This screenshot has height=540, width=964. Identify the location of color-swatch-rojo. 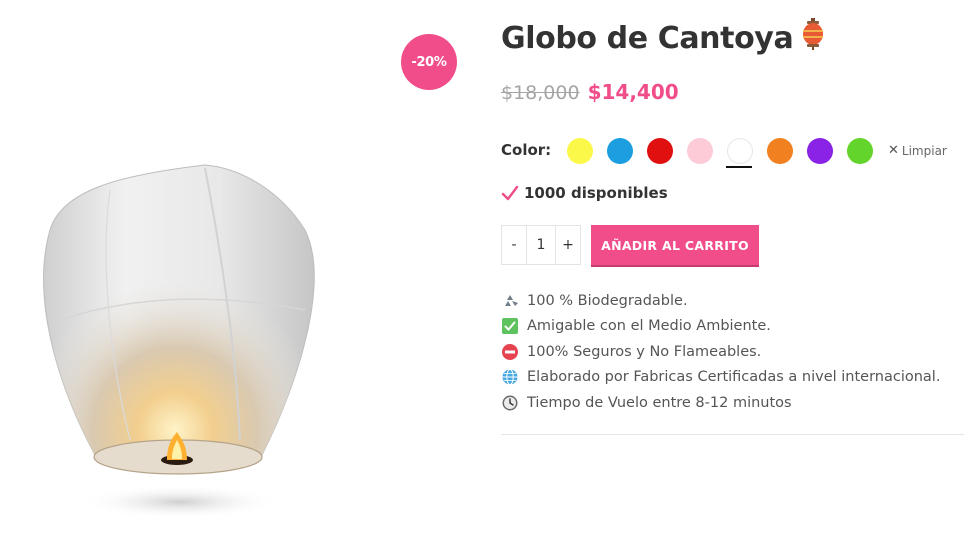
(660, 151).